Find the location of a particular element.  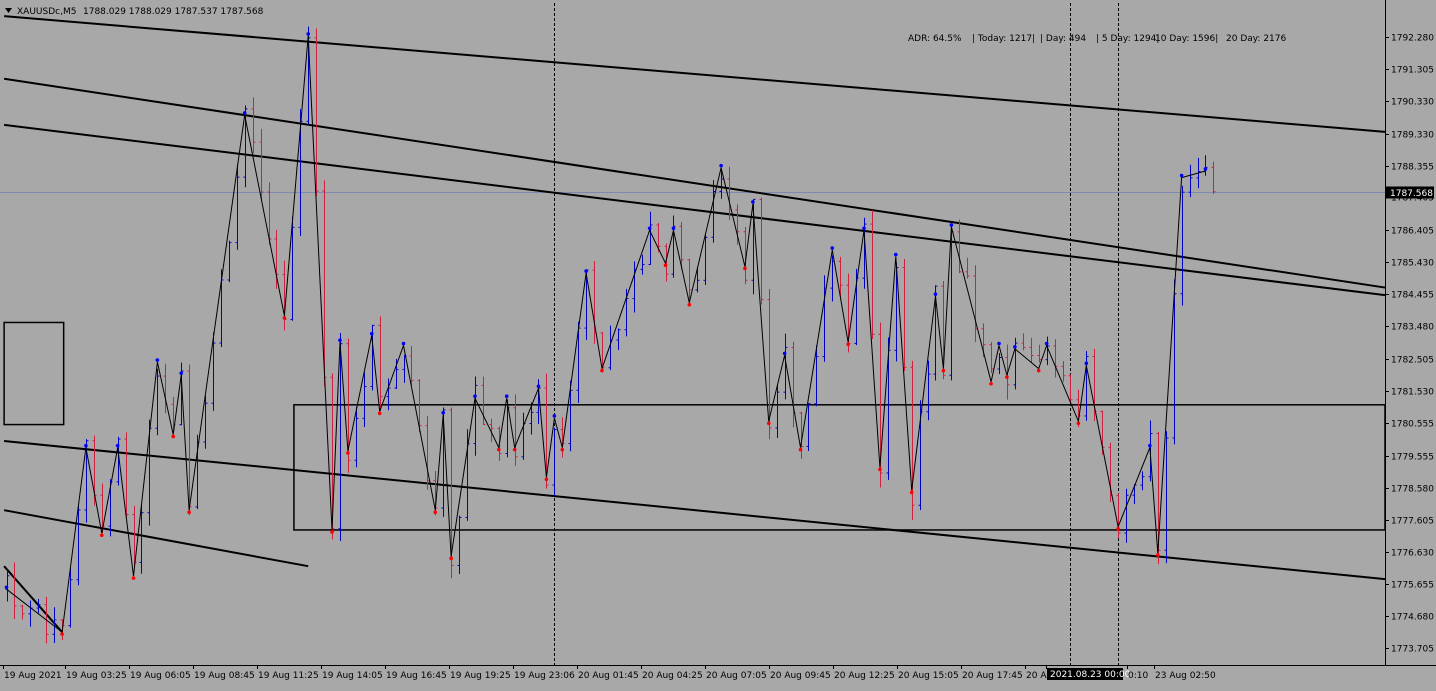

adr-item: | Today: 1217| is located at coordinates (1003, 39).